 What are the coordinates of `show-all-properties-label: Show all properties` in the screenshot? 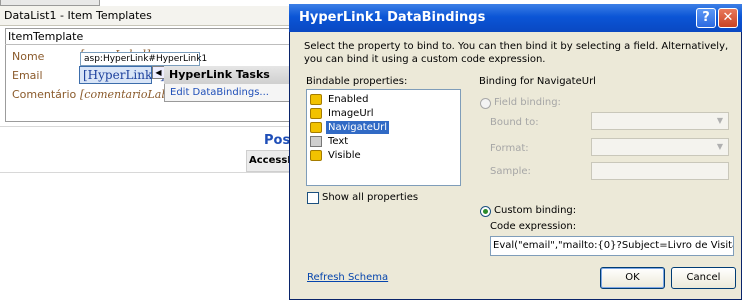 It's located at (370, 197).